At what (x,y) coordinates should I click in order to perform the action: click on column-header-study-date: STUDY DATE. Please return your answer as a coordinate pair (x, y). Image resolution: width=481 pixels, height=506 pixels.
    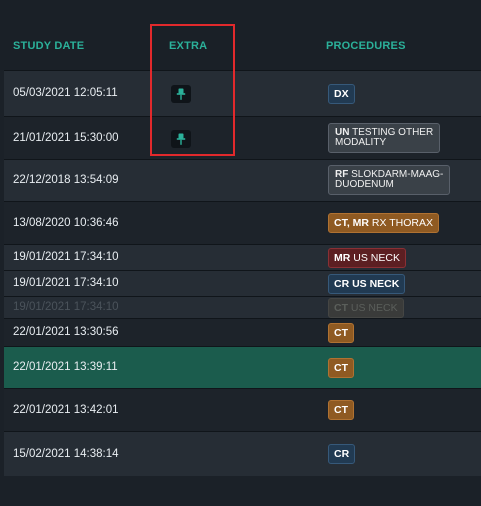
    Looking at the image, I should click on (48, 46).